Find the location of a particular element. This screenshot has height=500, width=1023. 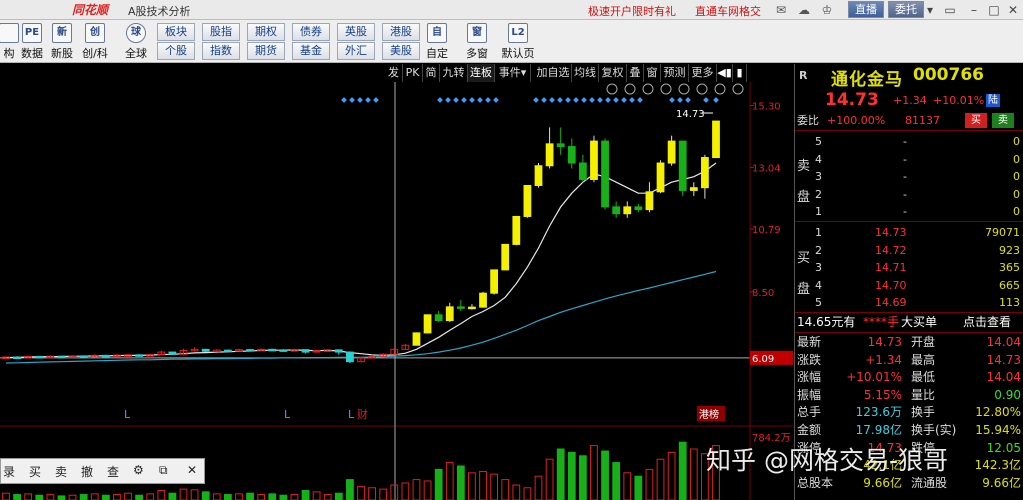

shirt-icon: ♔ is located at coordinates (827, 10).